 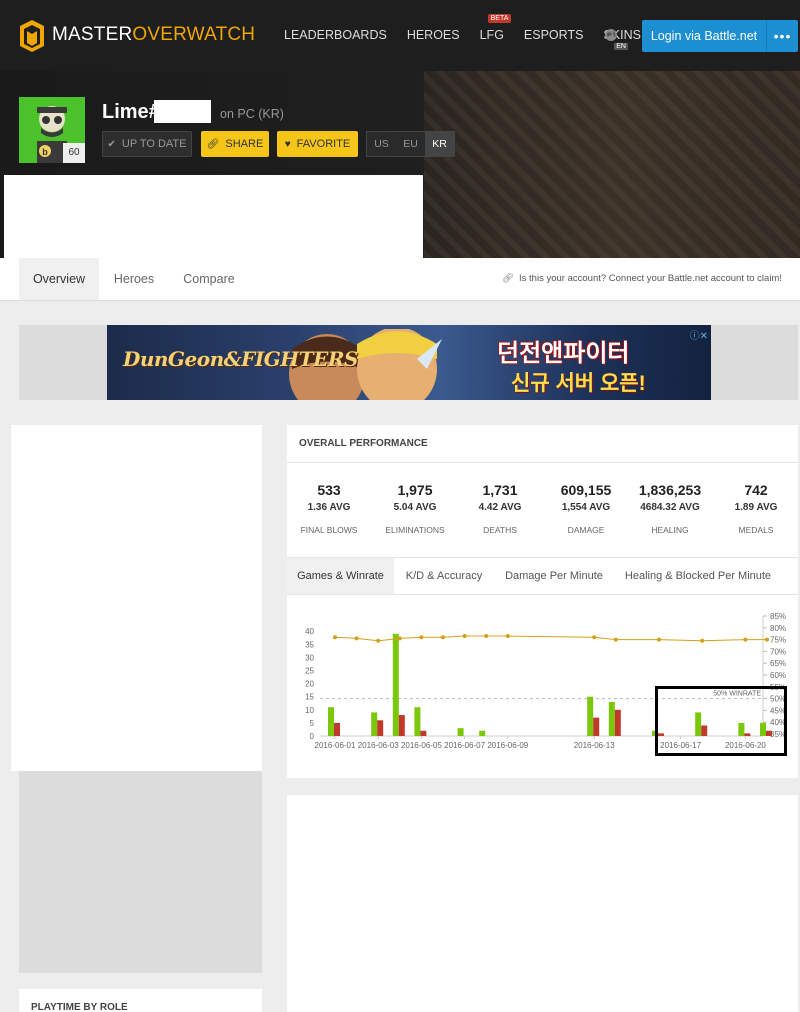 I want to click on stat-healing: 1,836,253 4684.32 AVG HEALING, so click(x=670, y=508).